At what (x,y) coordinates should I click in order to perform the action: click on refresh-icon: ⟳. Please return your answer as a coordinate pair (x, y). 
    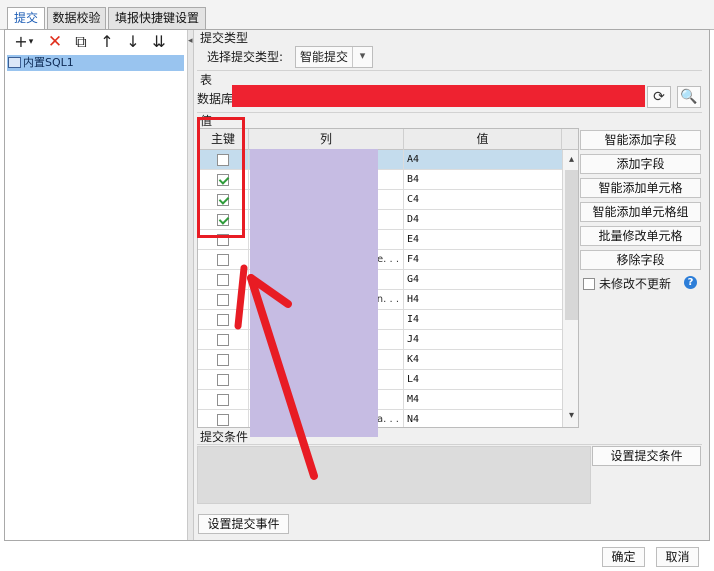
    Looking at the image, I should click on (659, 97).